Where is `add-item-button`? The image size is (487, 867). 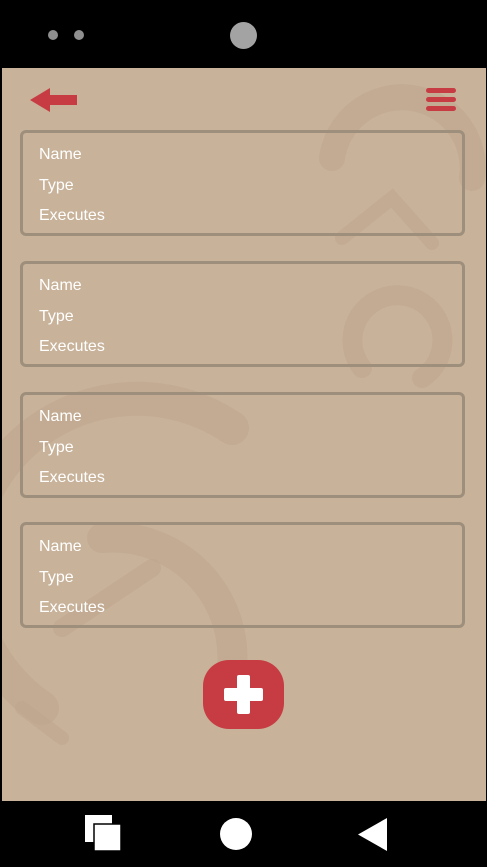
add-item-button is located at coordinates (243, 694).